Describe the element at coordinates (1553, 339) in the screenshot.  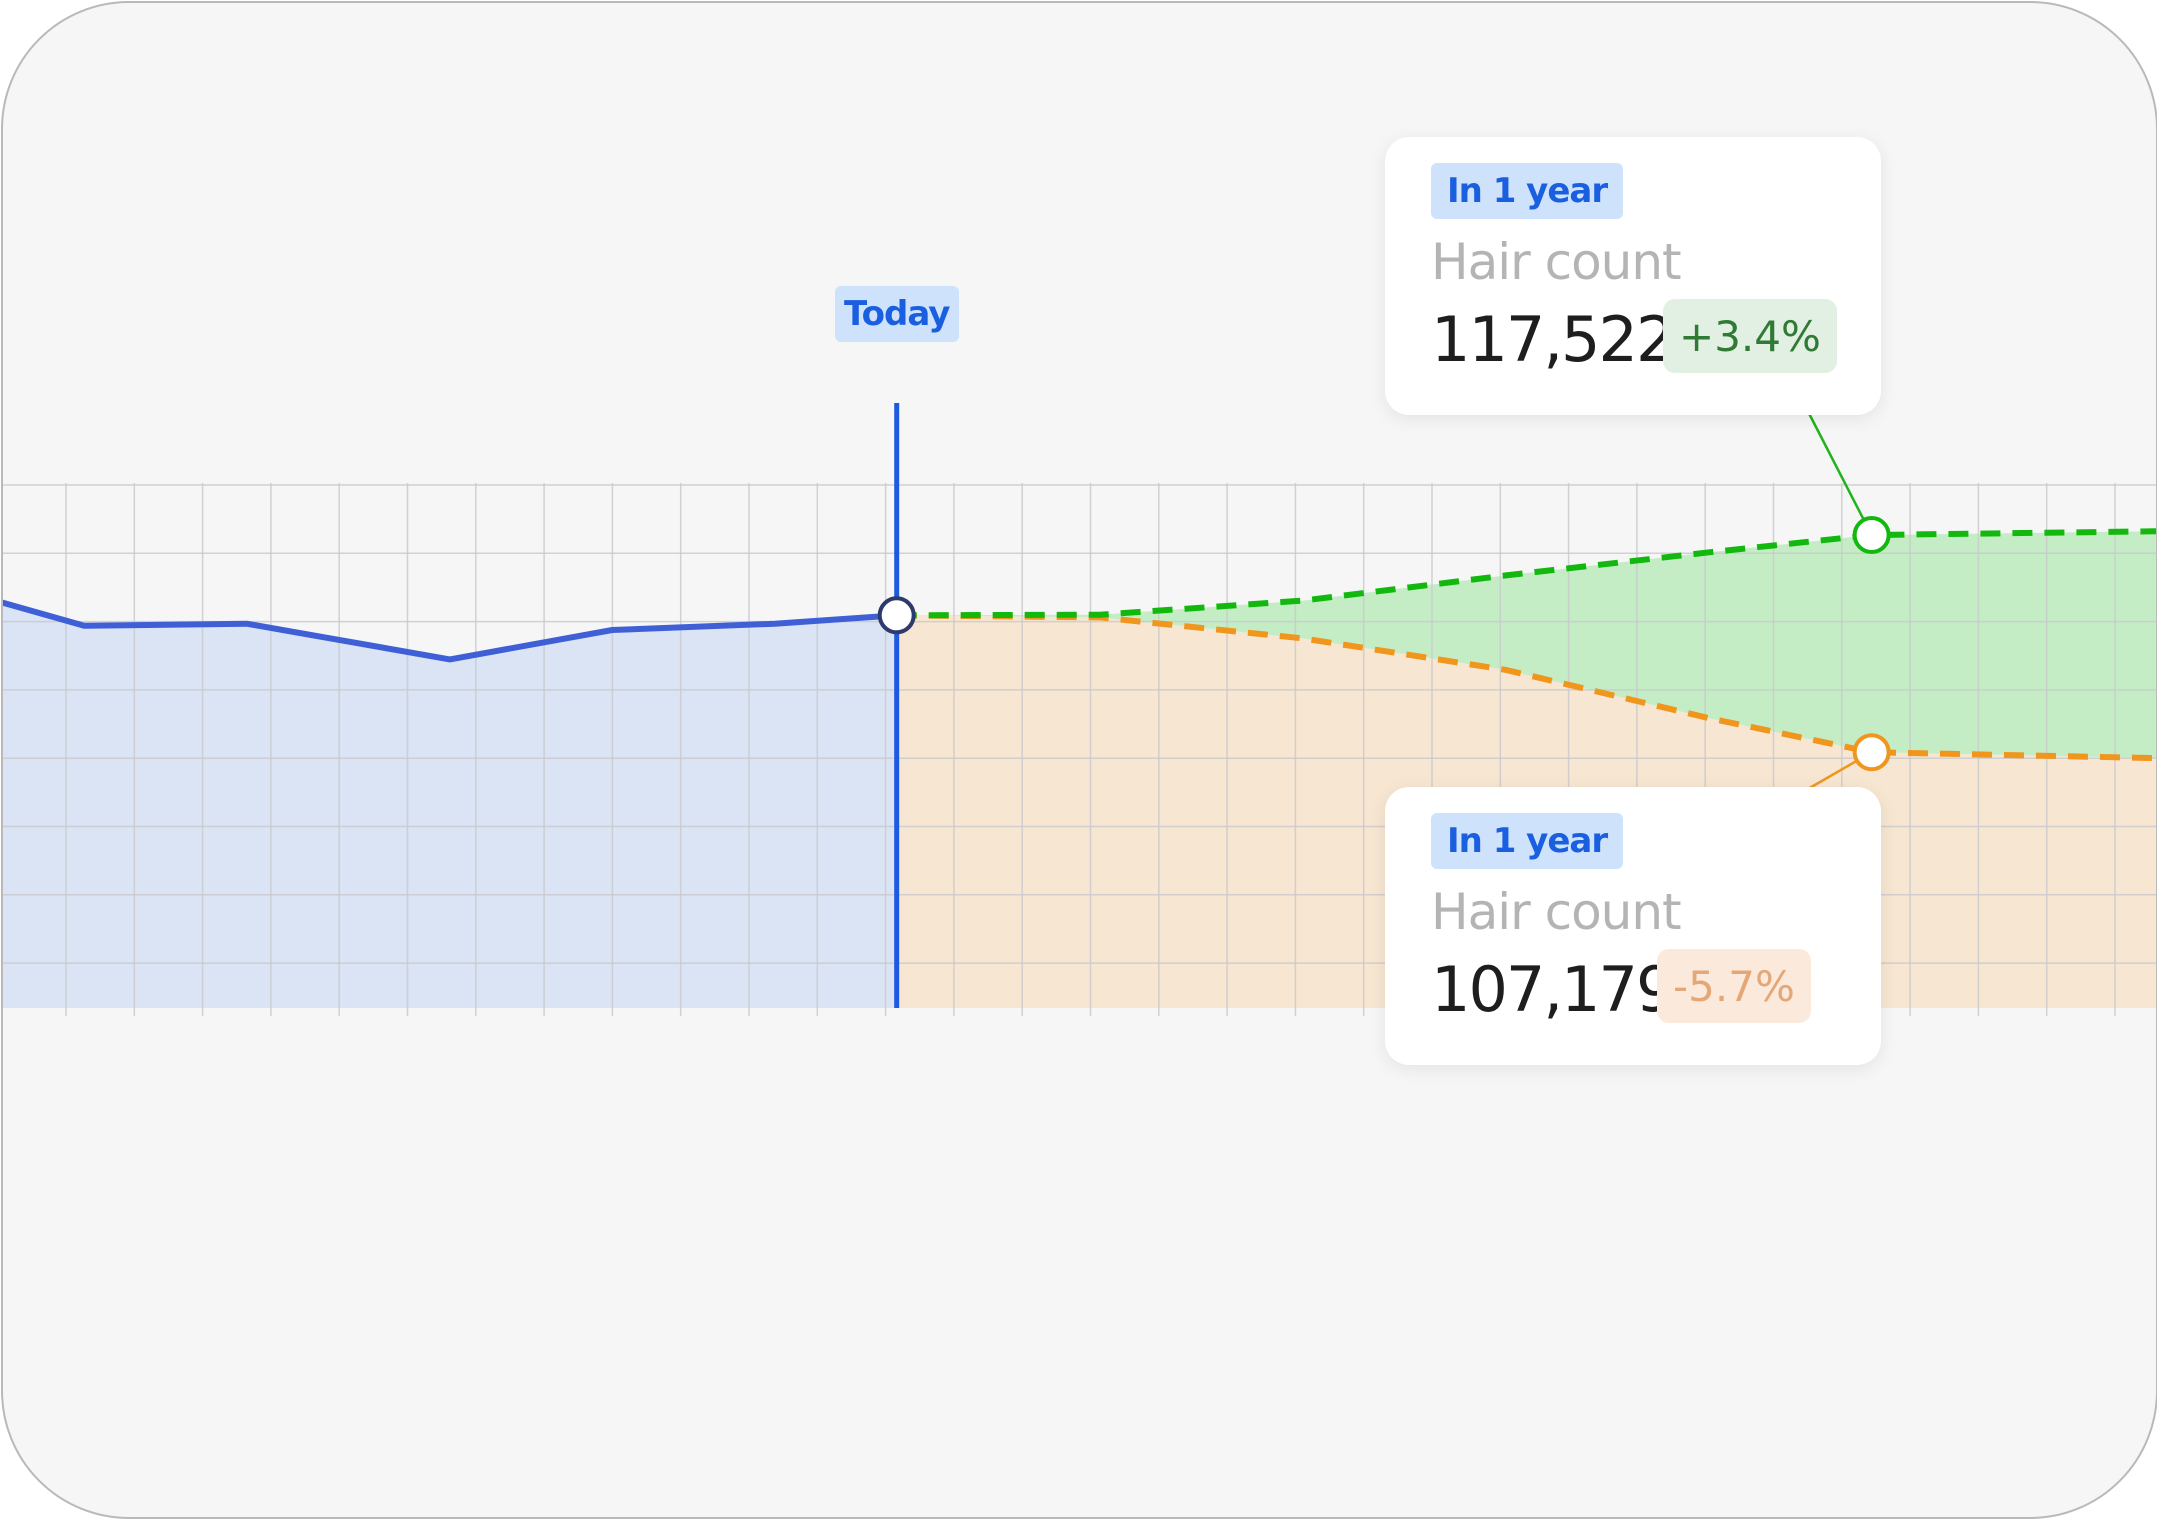
I see `metric-value: 117,522` at that location.